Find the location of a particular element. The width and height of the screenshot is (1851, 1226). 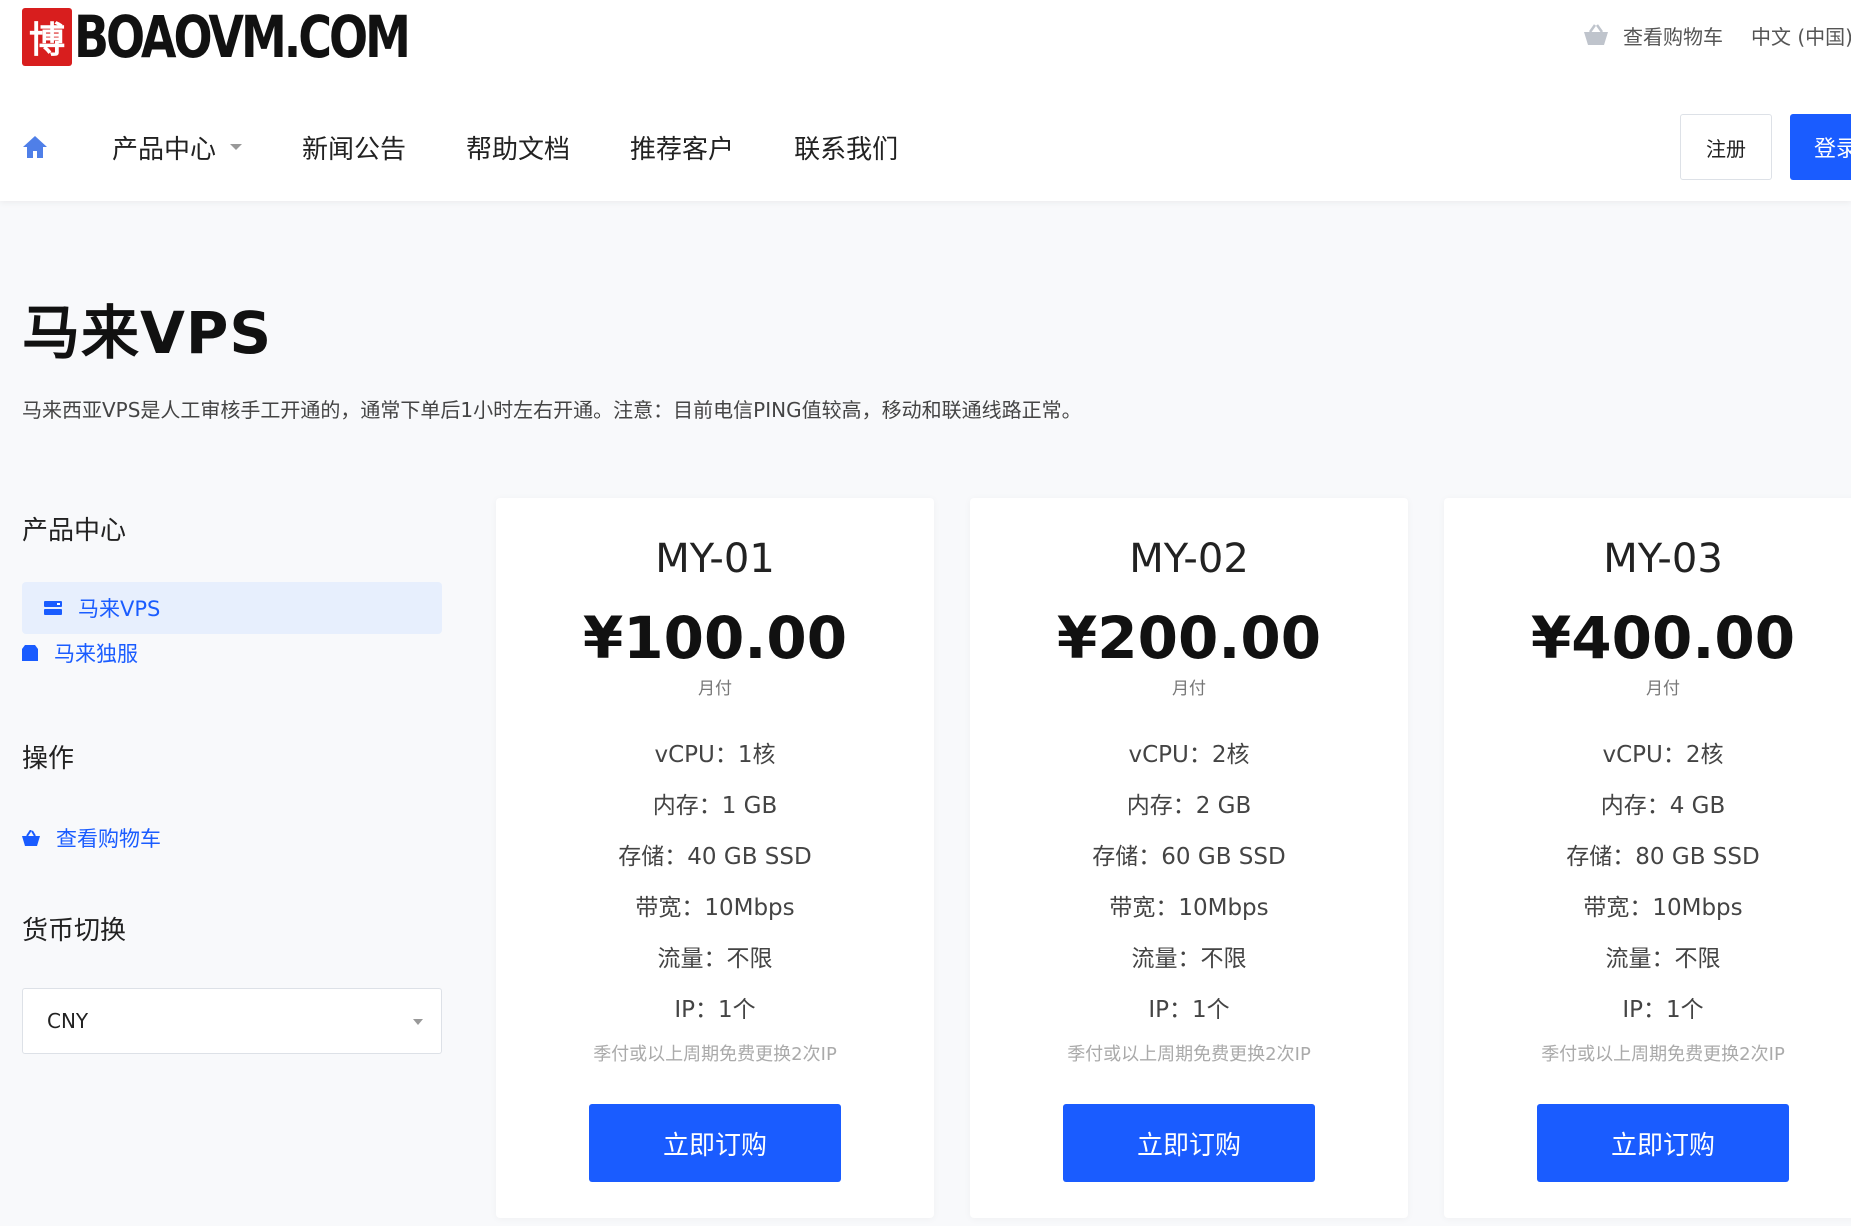

spec-storage: 存储：40 GB SSD is located at coordinates (715, 857).